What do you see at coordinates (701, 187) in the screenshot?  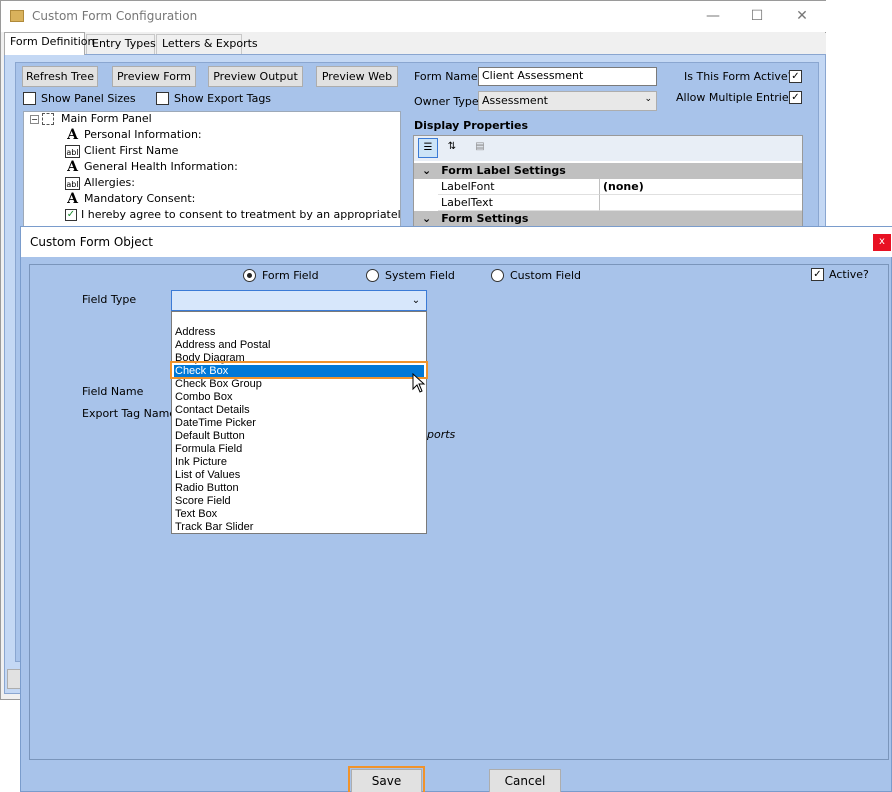 I see `property-value: (none)` at bounding box center [701, 187].